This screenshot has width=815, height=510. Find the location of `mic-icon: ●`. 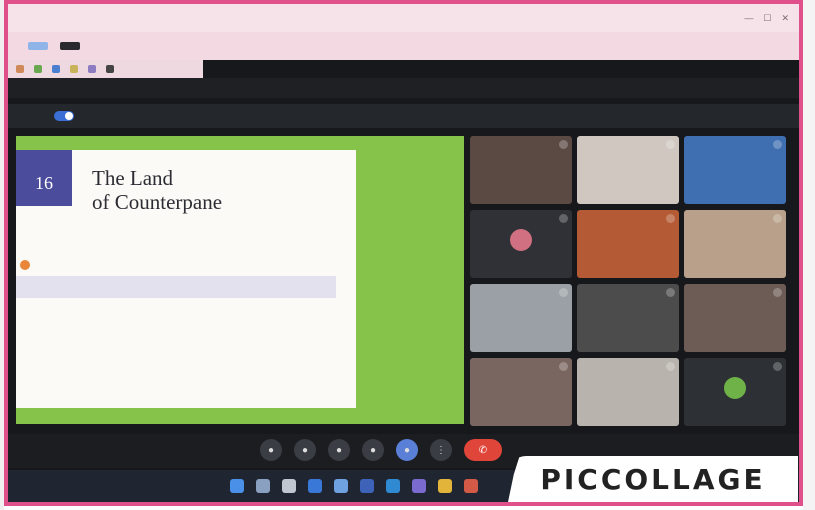

mic-icon: ● is located at coordinates (271, 450).